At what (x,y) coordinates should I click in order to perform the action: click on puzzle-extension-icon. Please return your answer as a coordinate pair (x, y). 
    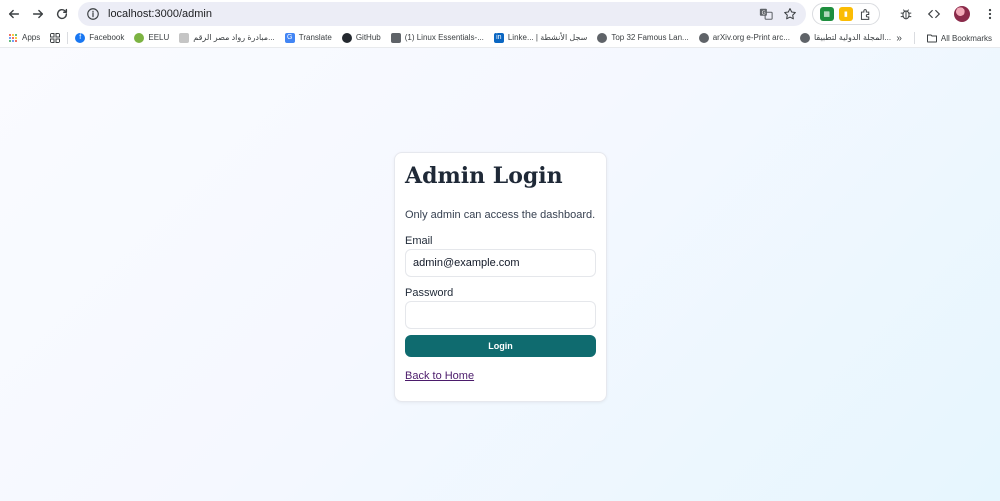
    Looking at the image, I should click on (865, 14).